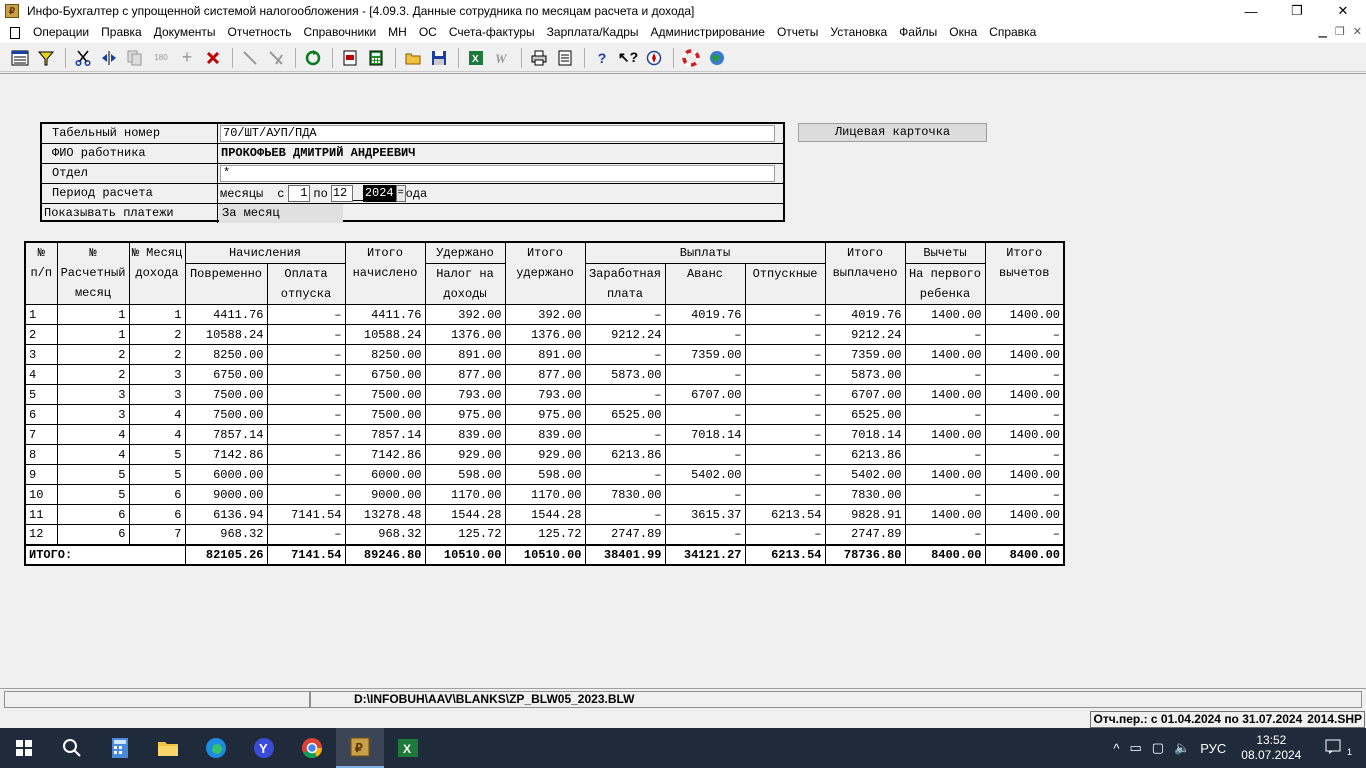 The image size is (1366, 768). I want to click on menu-documents: Документы, so click(185, 32).